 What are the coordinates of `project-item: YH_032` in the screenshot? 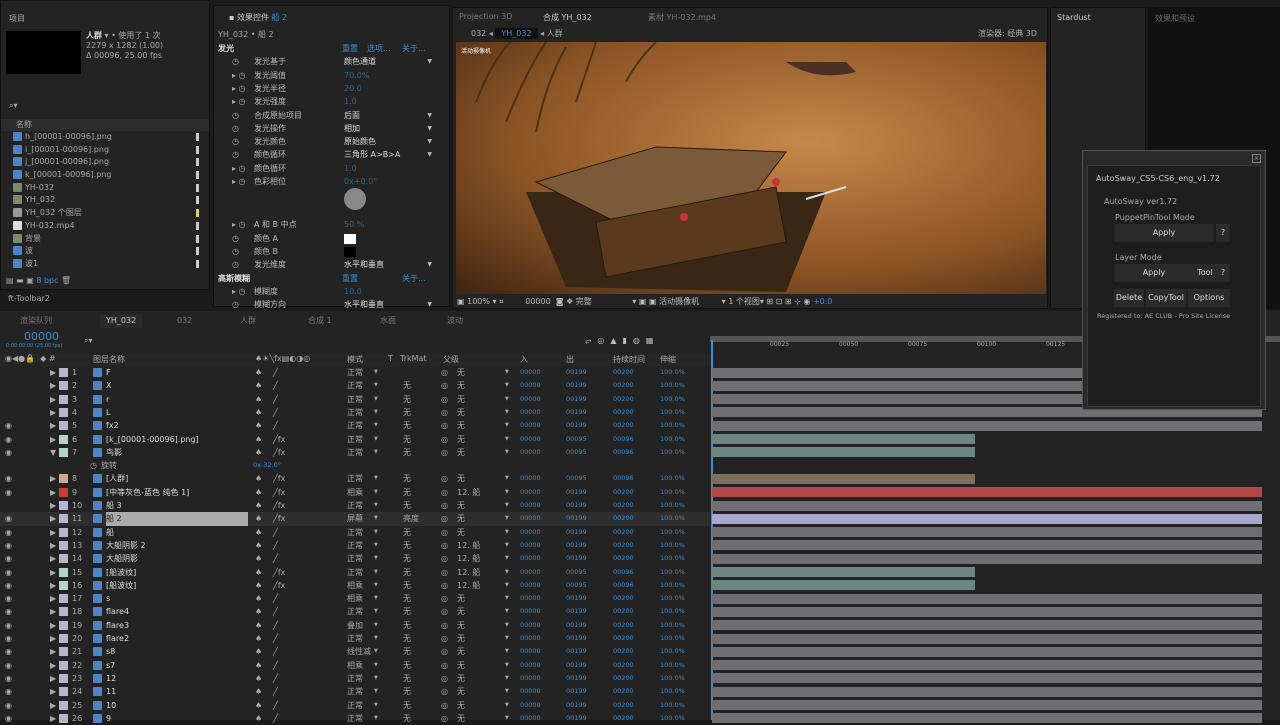 It's located at (105, 200).